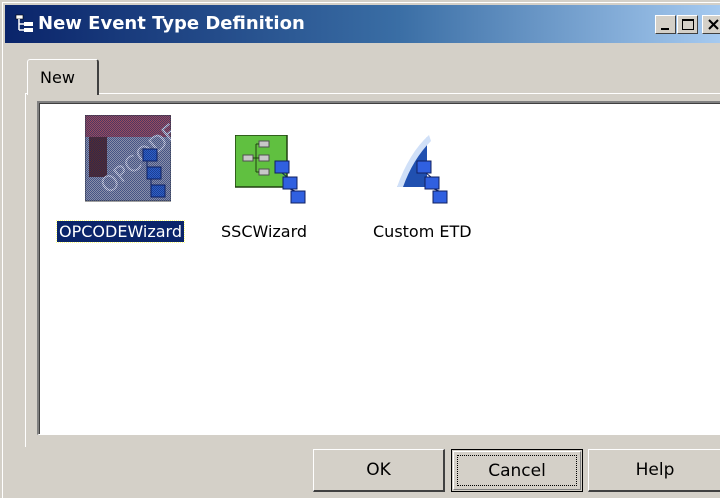  I want to click on minimize-icon, so click(665, 29).